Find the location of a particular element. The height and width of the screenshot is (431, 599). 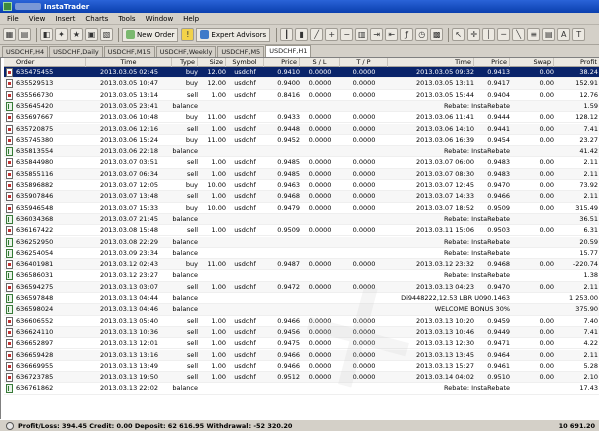

column-header-size: Size is located at coordinates (212, 62).